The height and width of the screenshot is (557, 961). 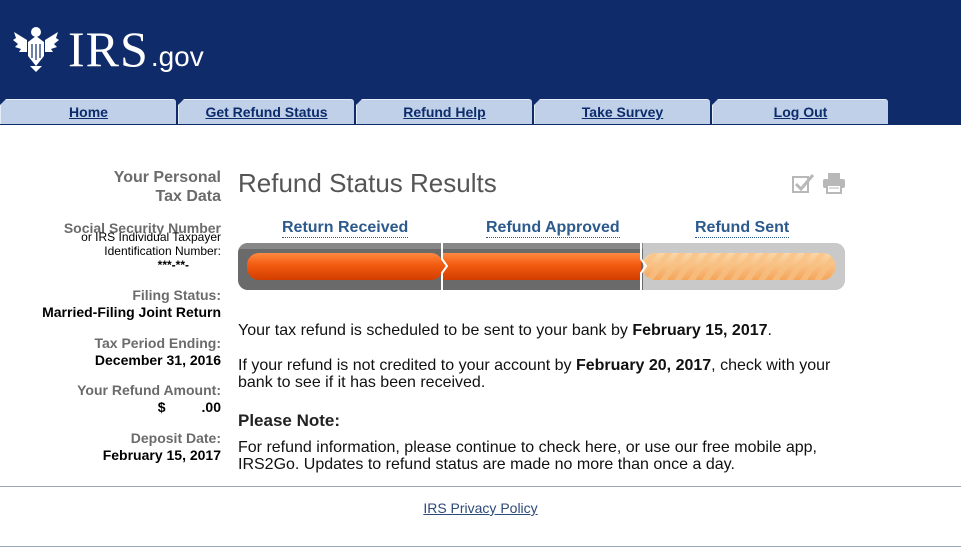 What do you see at coordinates (553, 228) in the screenshot?
I see `step-refund-approved: Refund Approved` at bounding box center [553, 228].